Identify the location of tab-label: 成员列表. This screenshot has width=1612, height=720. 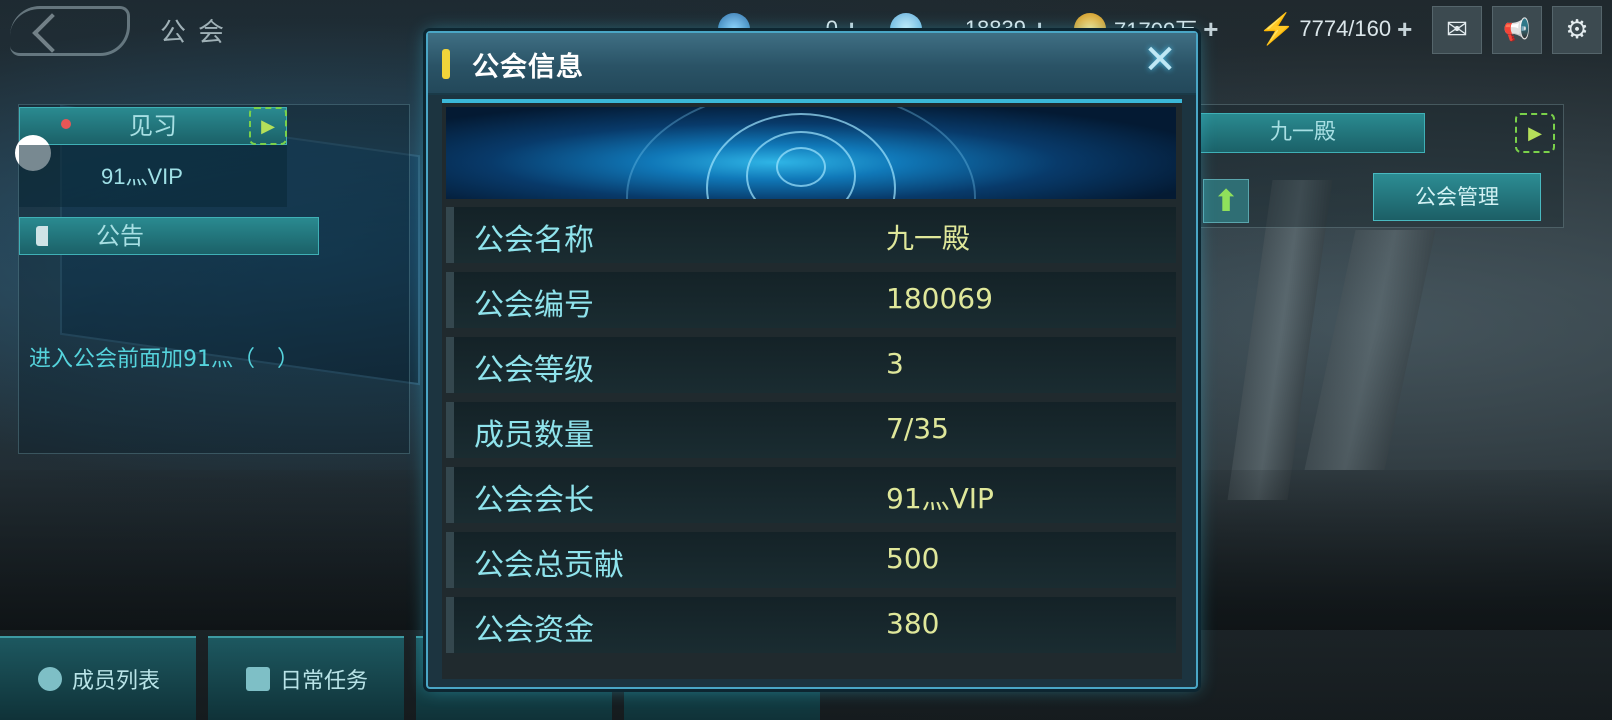
(116, 681).